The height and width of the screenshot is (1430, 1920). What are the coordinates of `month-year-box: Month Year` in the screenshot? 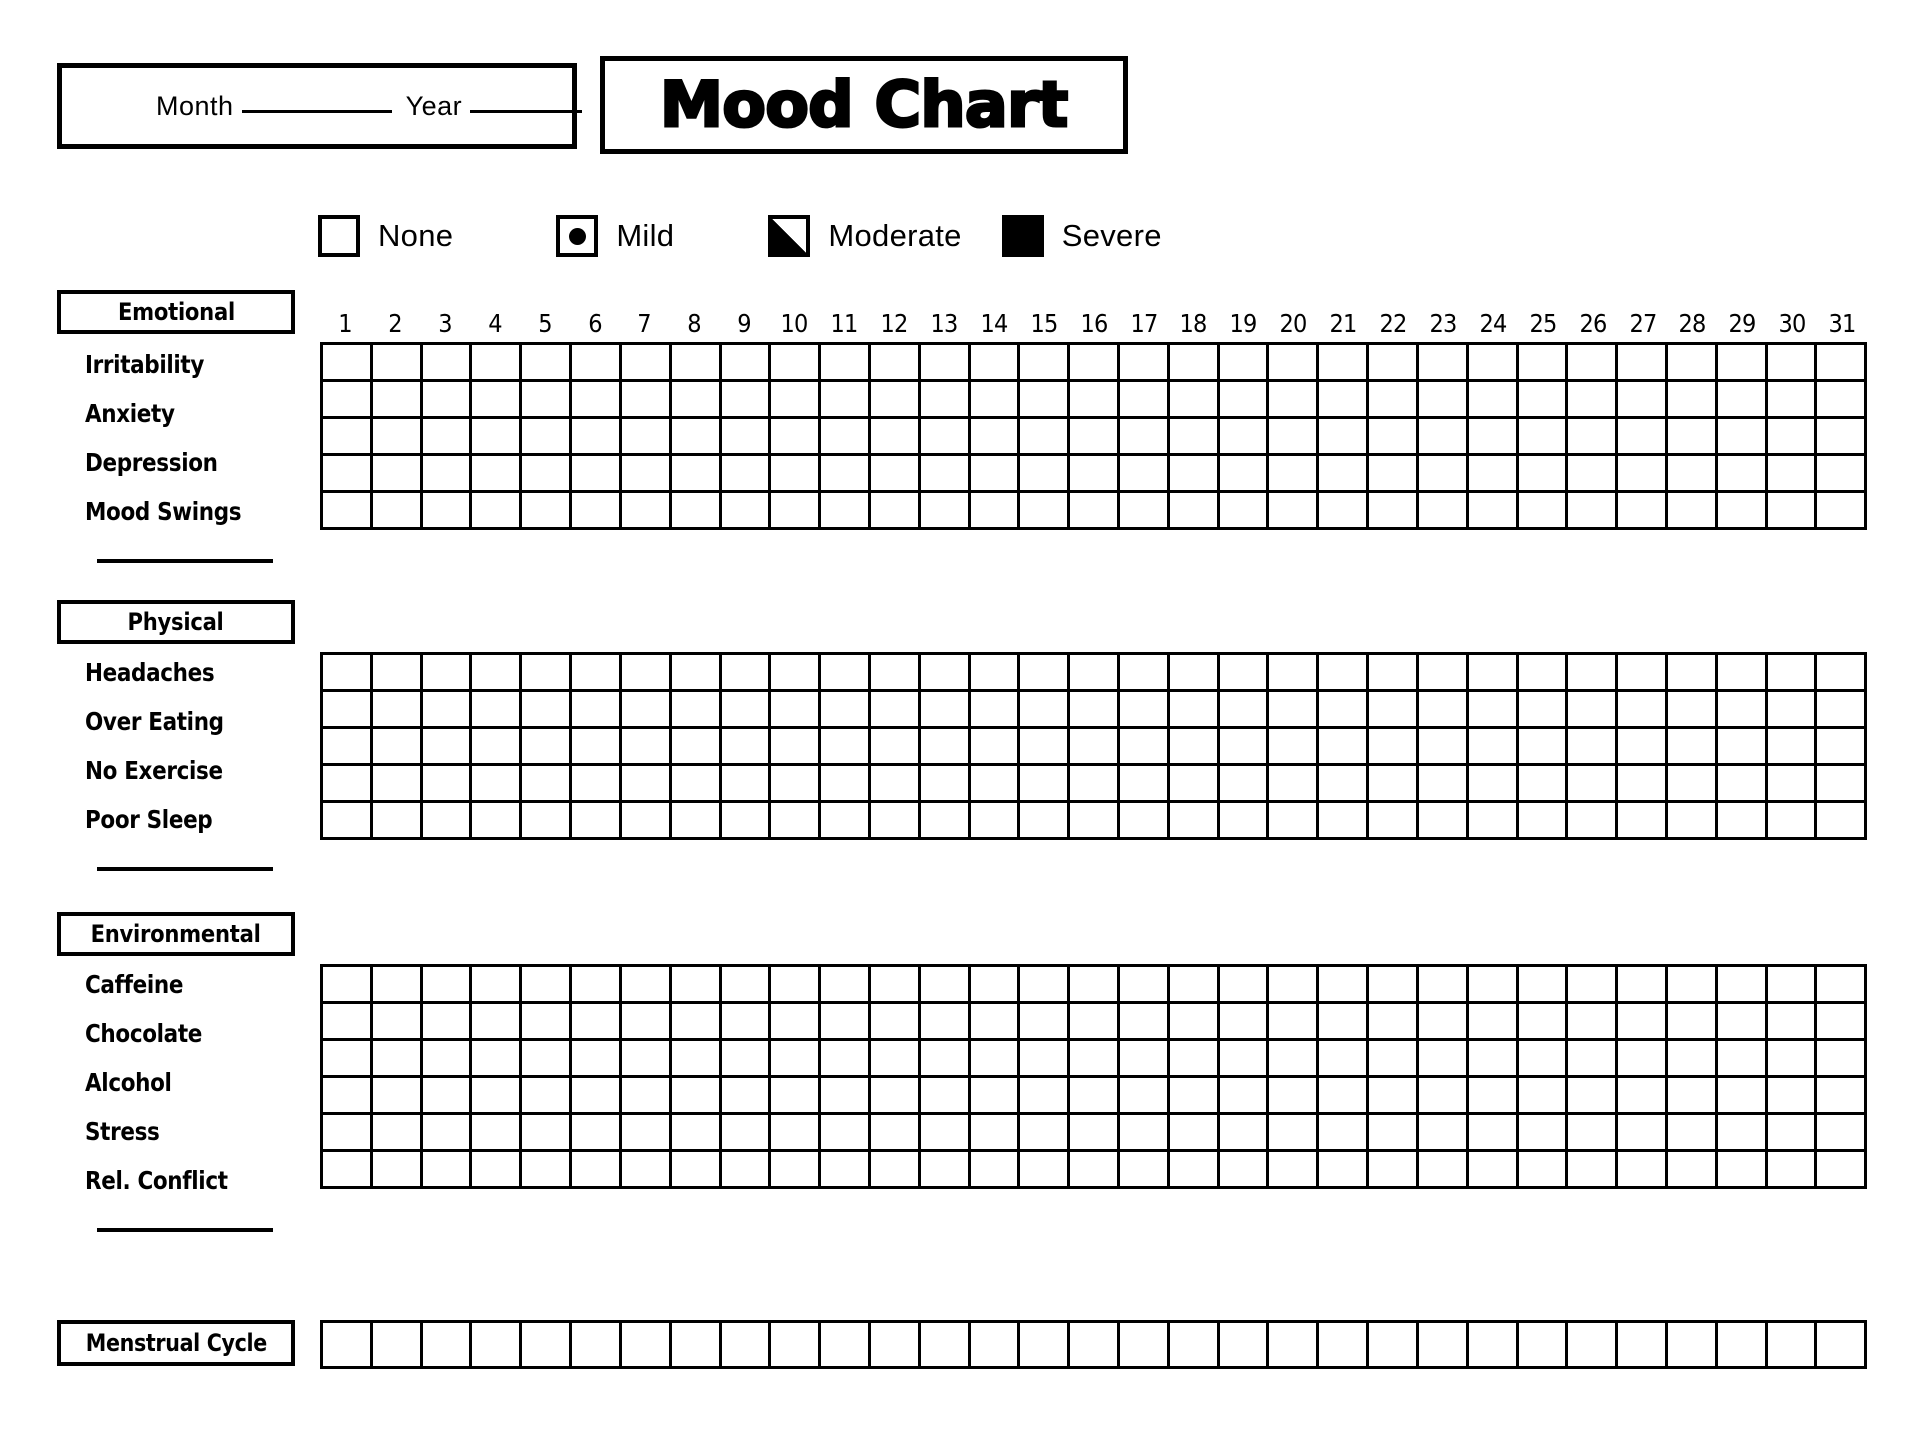 It's located at (320, 106).